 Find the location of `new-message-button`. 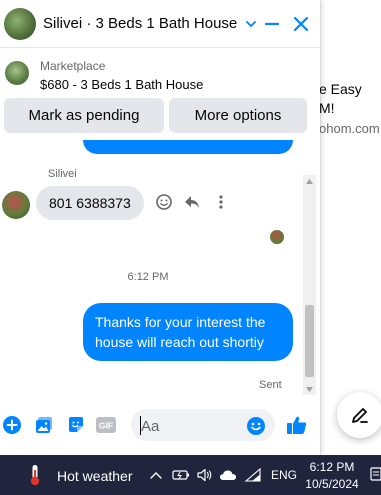

new-message-button is located at coordinates (359, 415).